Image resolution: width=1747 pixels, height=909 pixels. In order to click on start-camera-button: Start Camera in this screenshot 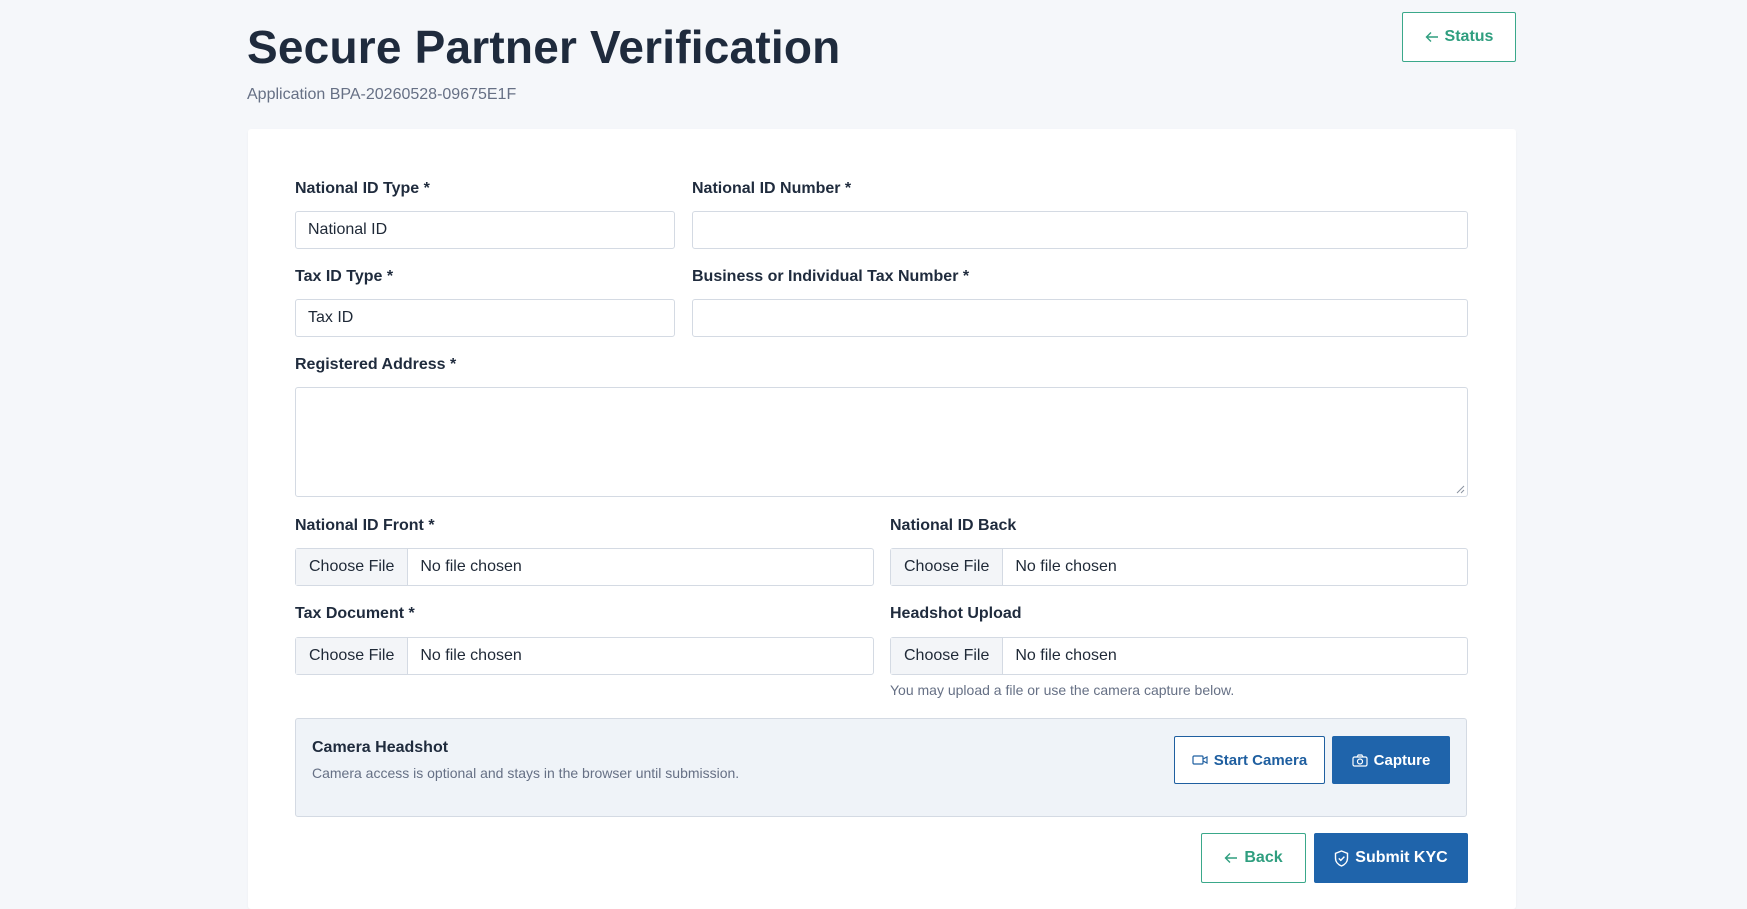, I will do `click(1249, 760)`.